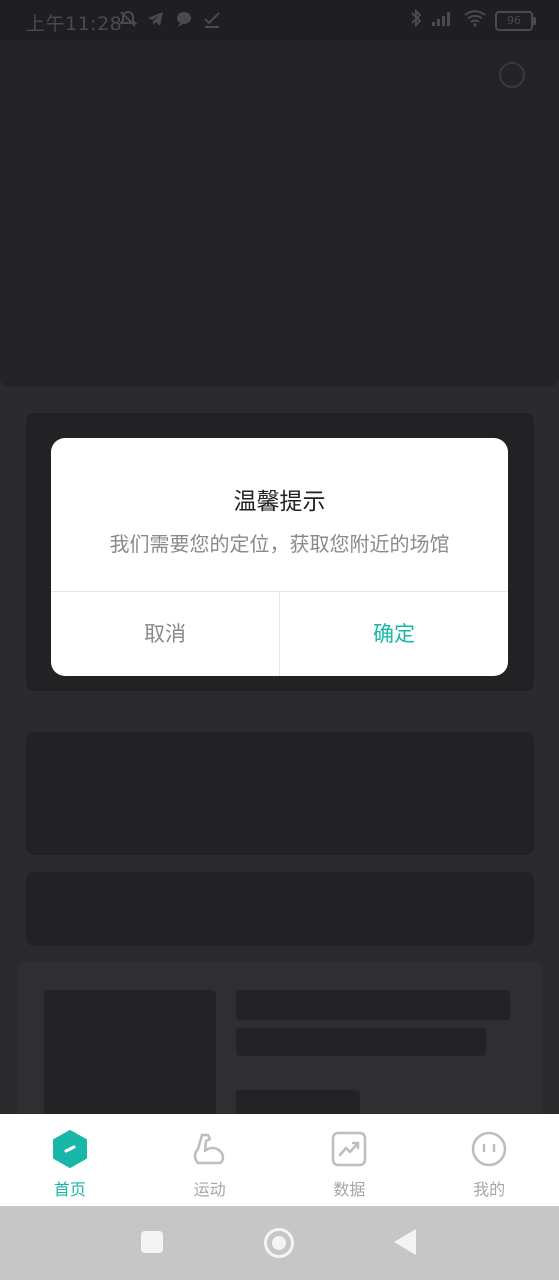 This screenshot has width=559, height=1280. Describe the element at coordinates (489, 1149) in the screenshot. I see `profile-face-icon` at that location.